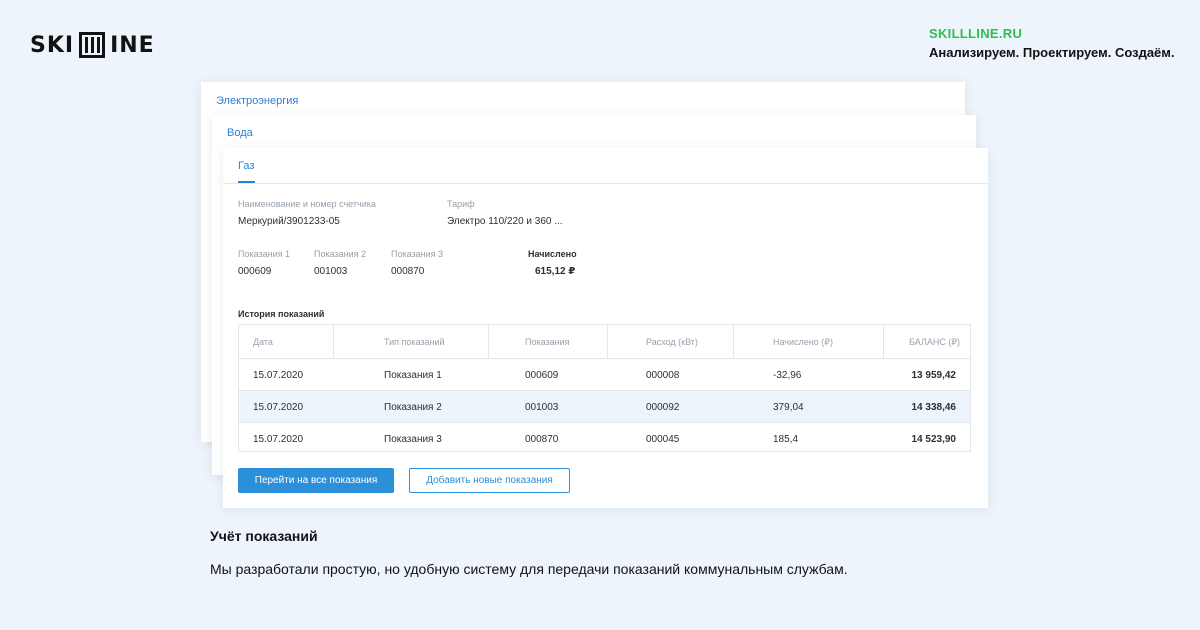  What do you see at coordinates (547, 342) in the screenshot?
I see `column-header-readings: Показания` at bounding box center [547, 342].